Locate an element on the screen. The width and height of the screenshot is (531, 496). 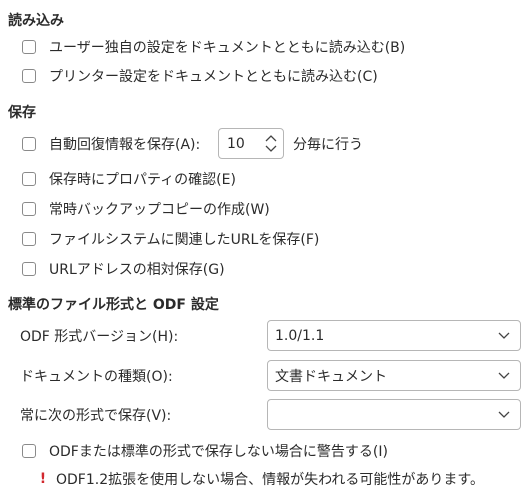
confirm-properties-checkbox is located at coordinates (29, 179).